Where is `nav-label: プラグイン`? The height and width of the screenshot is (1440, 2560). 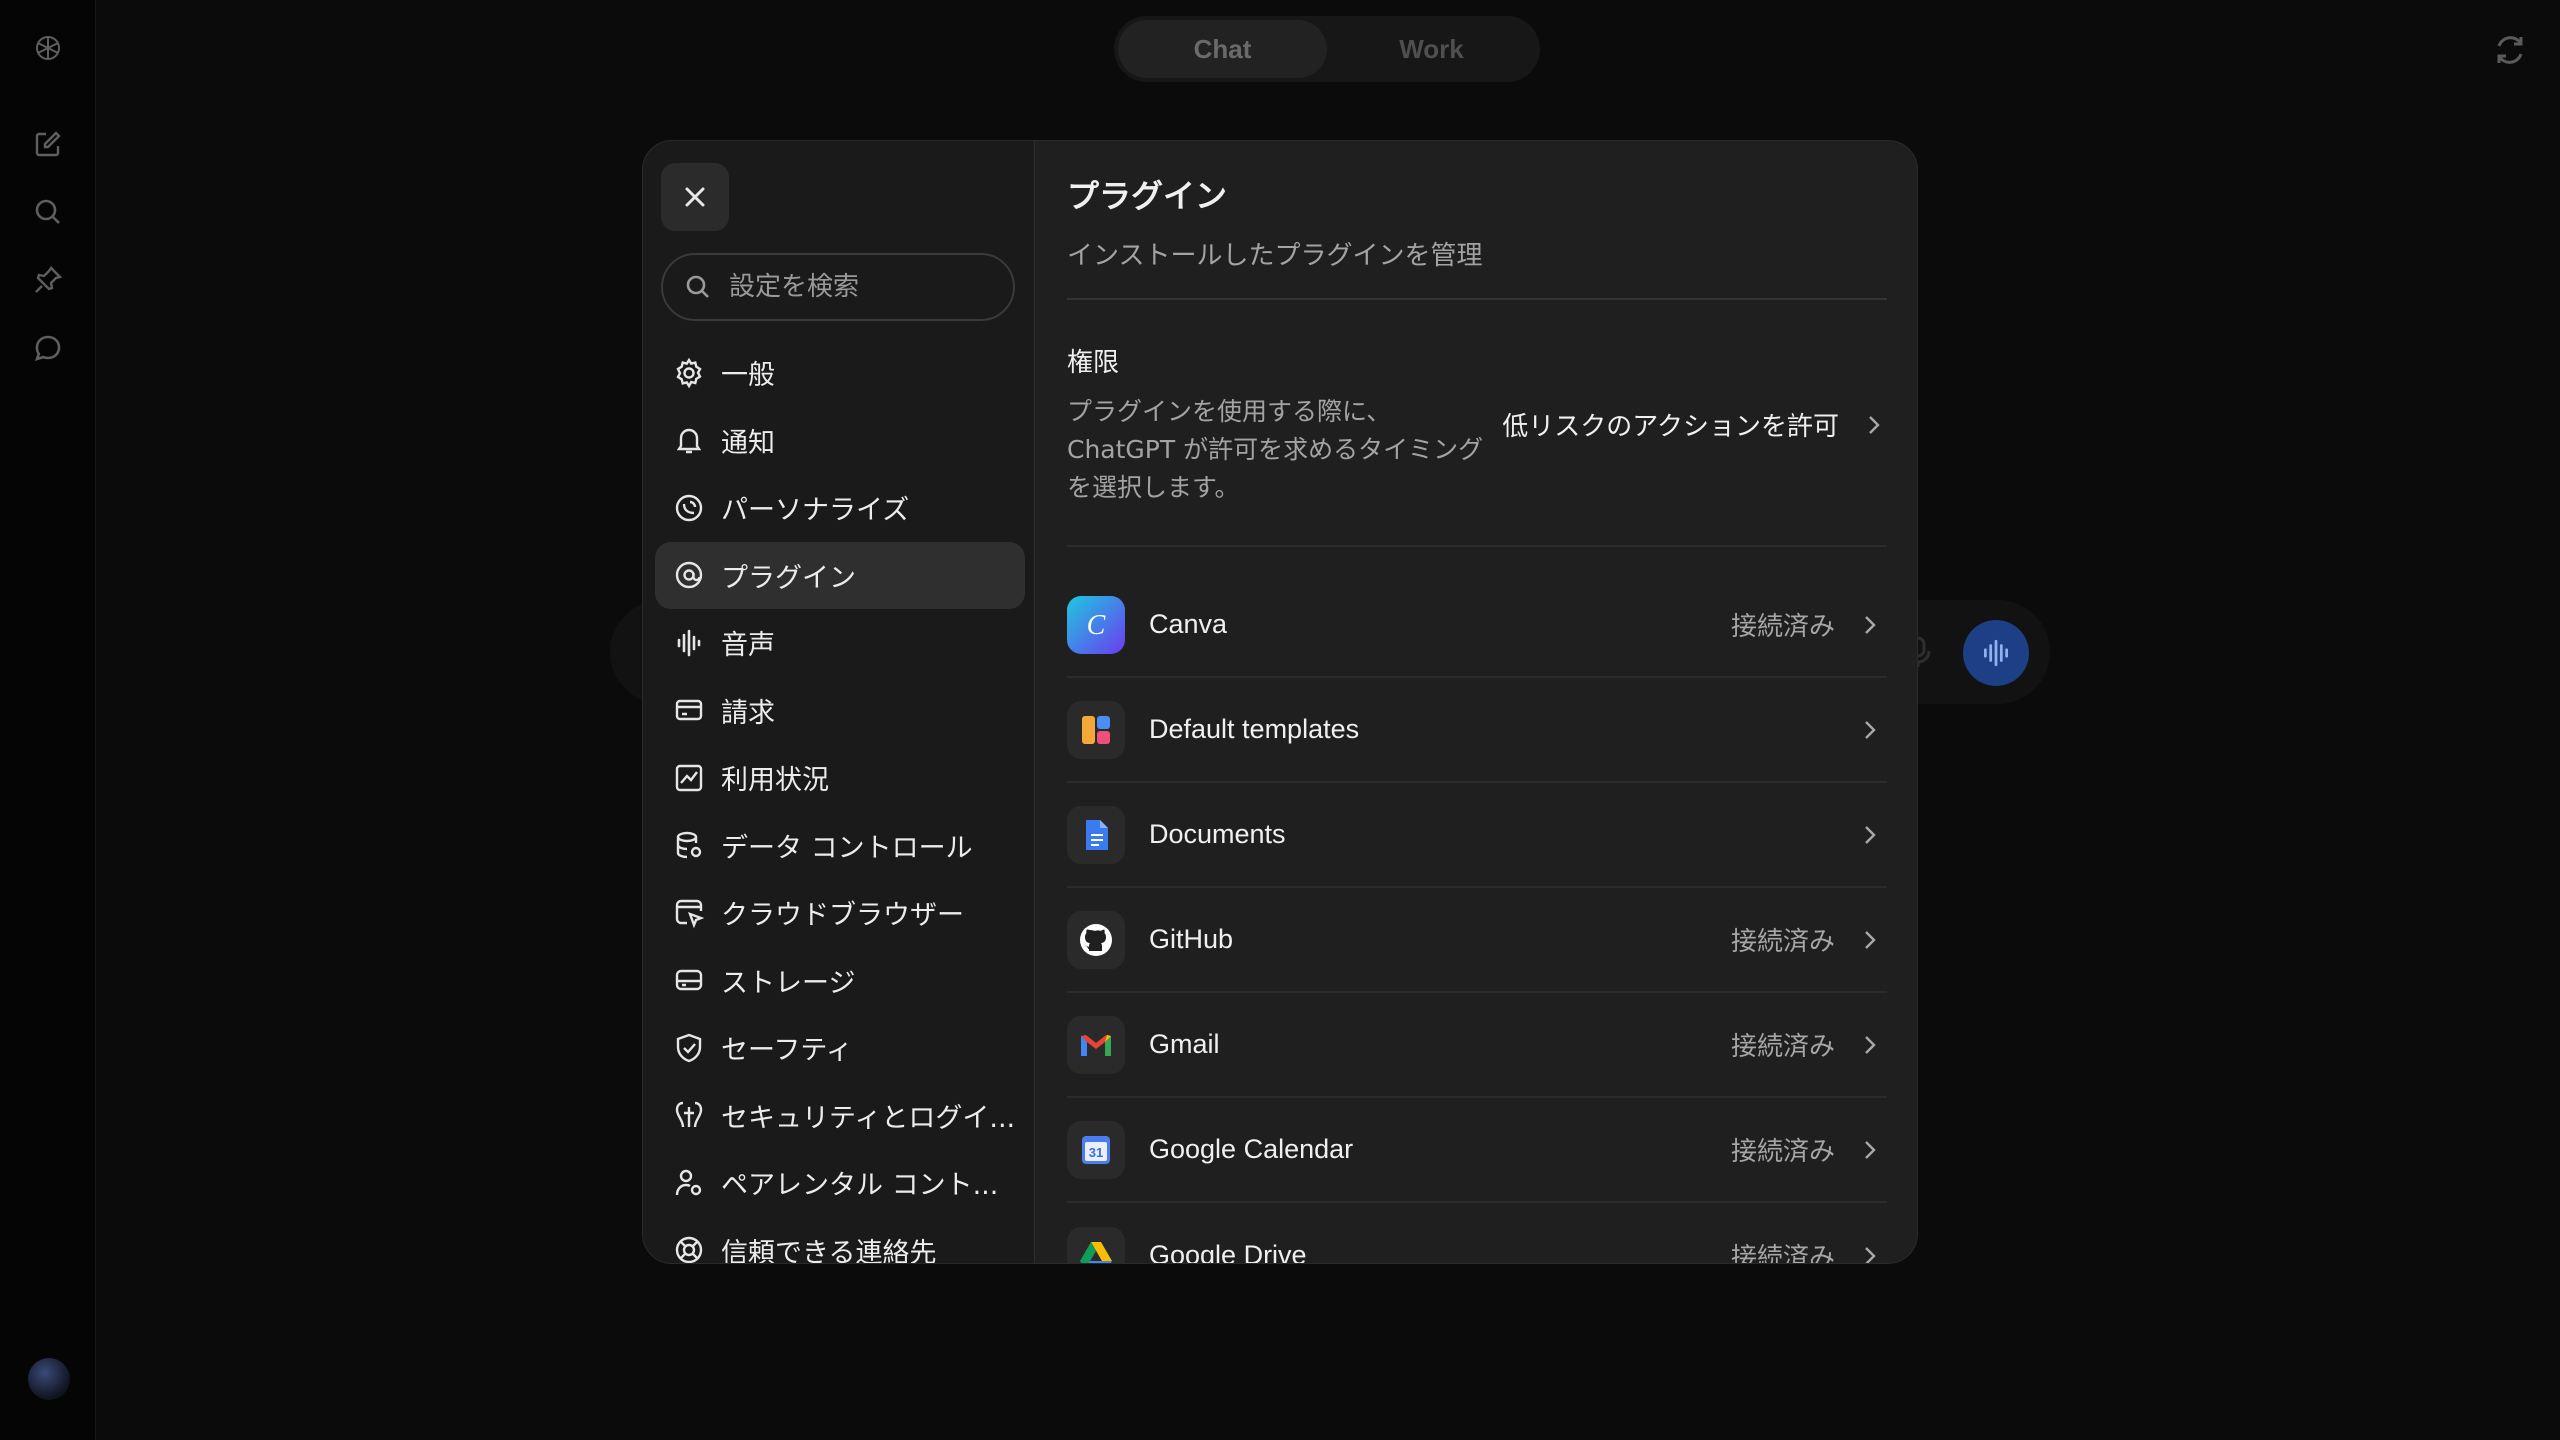 nav-label: プラグイン is located at coordinates (788, 578).